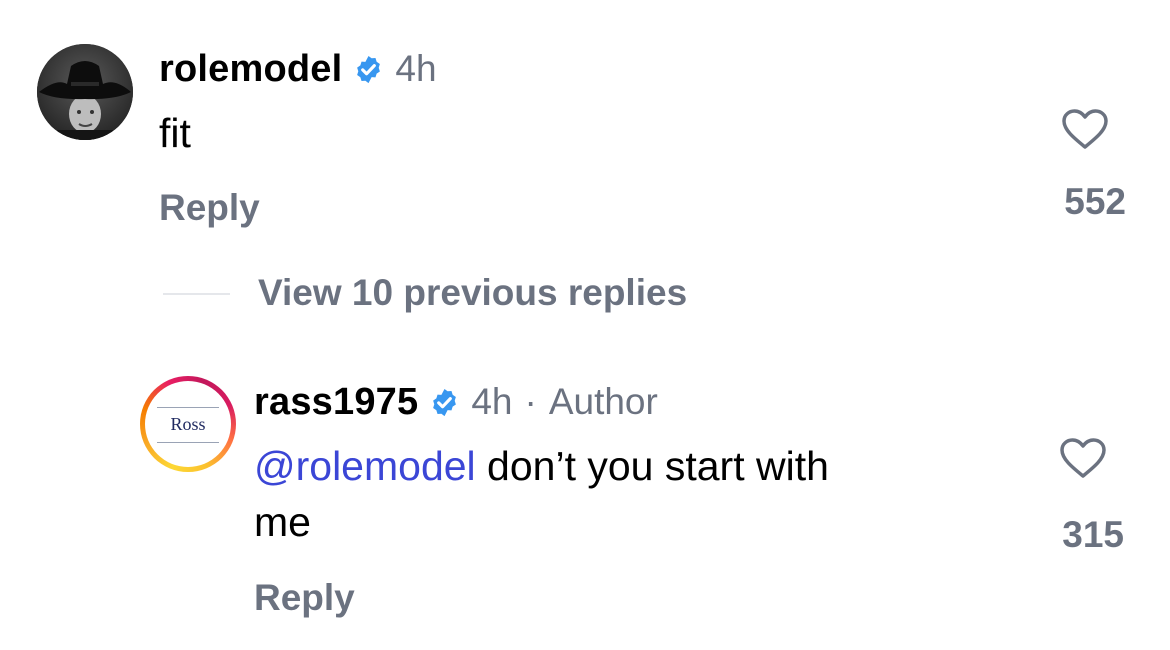 Image resolution: width=1170 pixels, height=650 pixels. I want to click on reply-text: don’t you start with, so click(652, 466).